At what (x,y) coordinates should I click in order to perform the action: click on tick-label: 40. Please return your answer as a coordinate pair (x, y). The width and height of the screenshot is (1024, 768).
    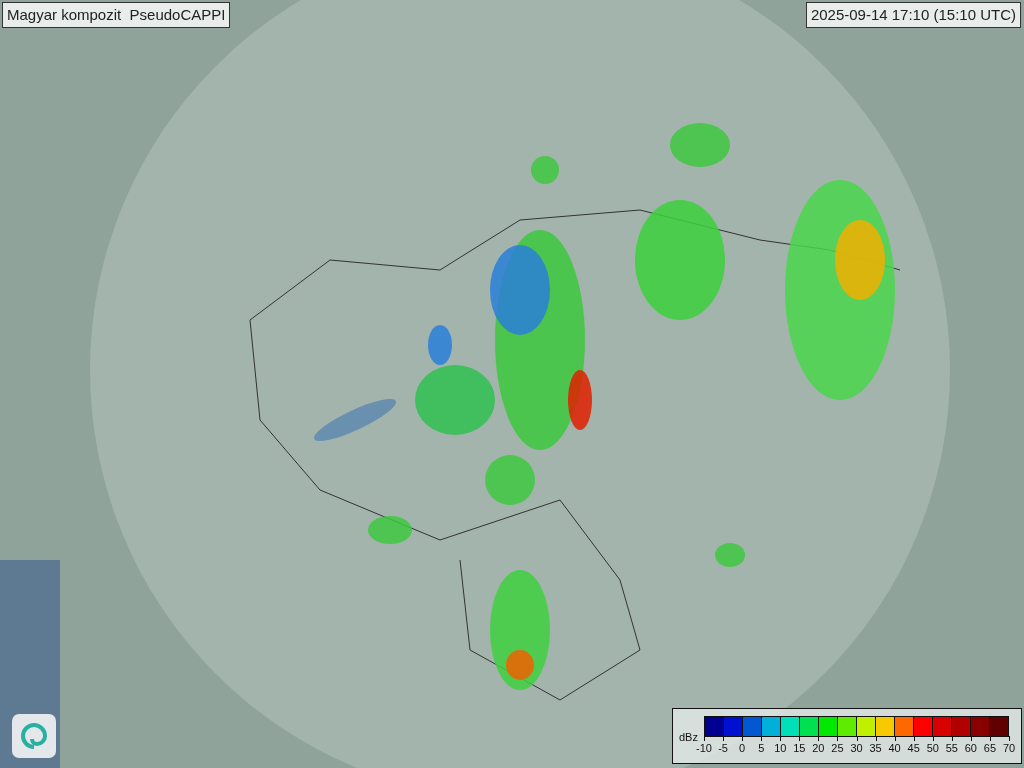
    Looking at the image, I should click on (894, 748).